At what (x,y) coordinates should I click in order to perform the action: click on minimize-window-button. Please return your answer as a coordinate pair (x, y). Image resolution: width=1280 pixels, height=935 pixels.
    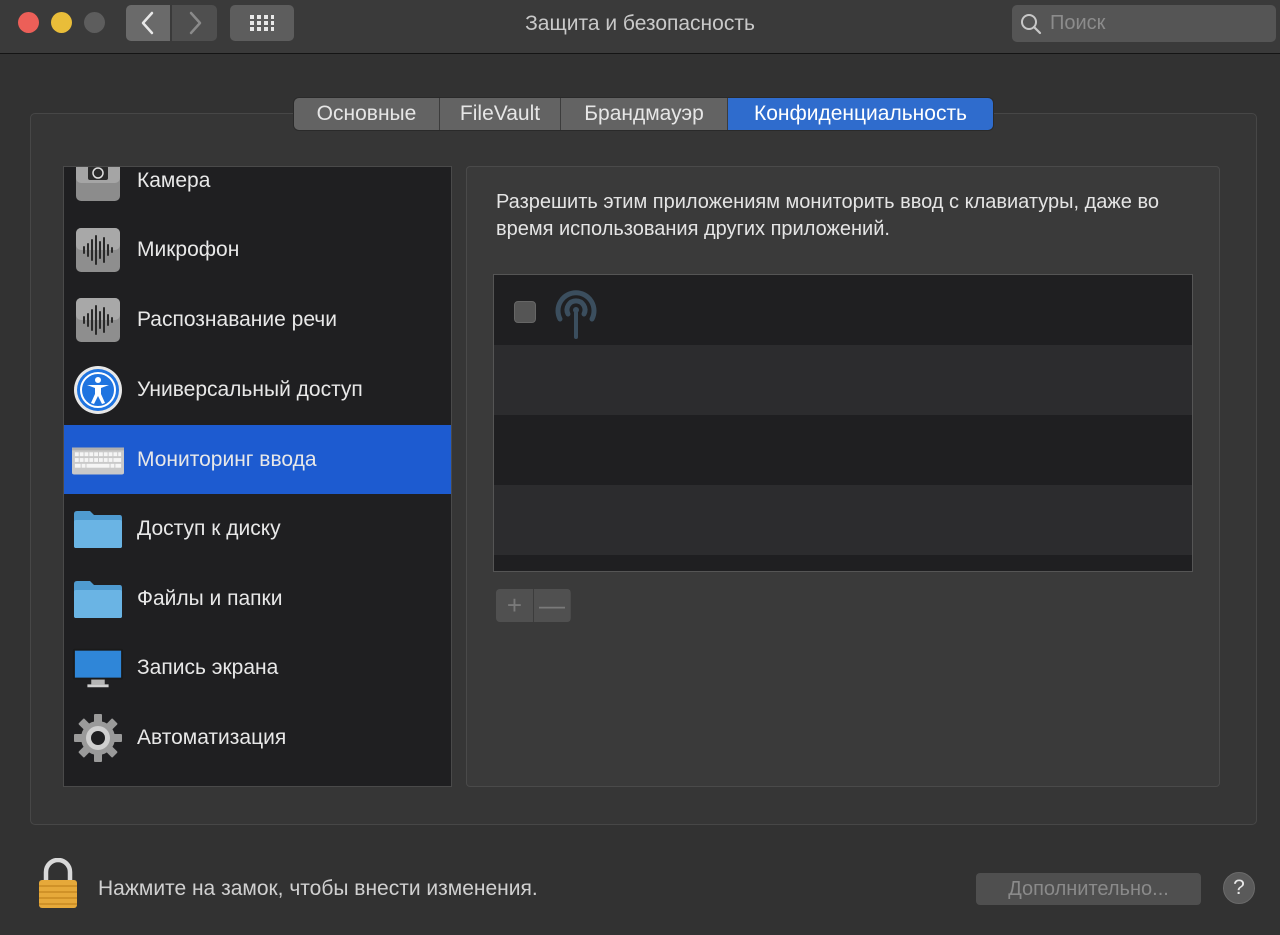
    Looking at the image, I should click on (61, 22).